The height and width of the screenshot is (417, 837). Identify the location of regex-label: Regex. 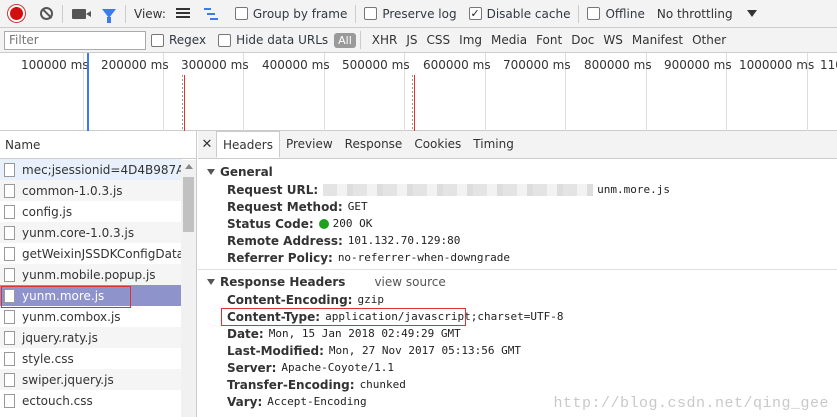
(188, 40).